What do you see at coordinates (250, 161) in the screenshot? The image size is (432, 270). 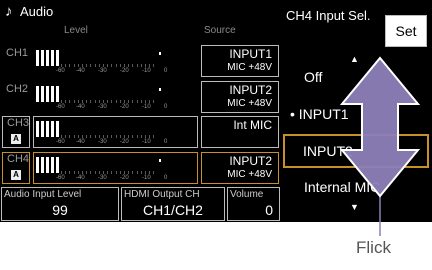 I see `source-label: INPUT2` at bounding box center [250, 161].